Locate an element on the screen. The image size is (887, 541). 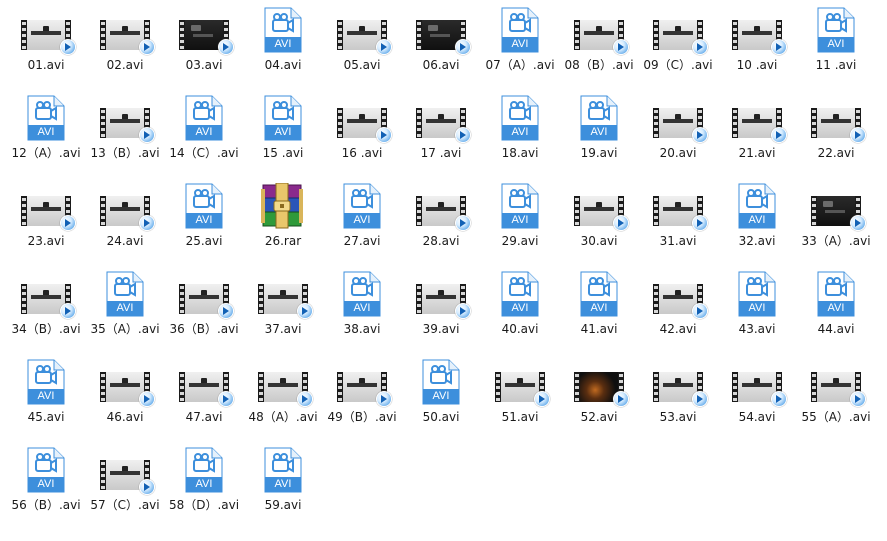
file-name: 17 .avi is located at coordinates (441, 153).